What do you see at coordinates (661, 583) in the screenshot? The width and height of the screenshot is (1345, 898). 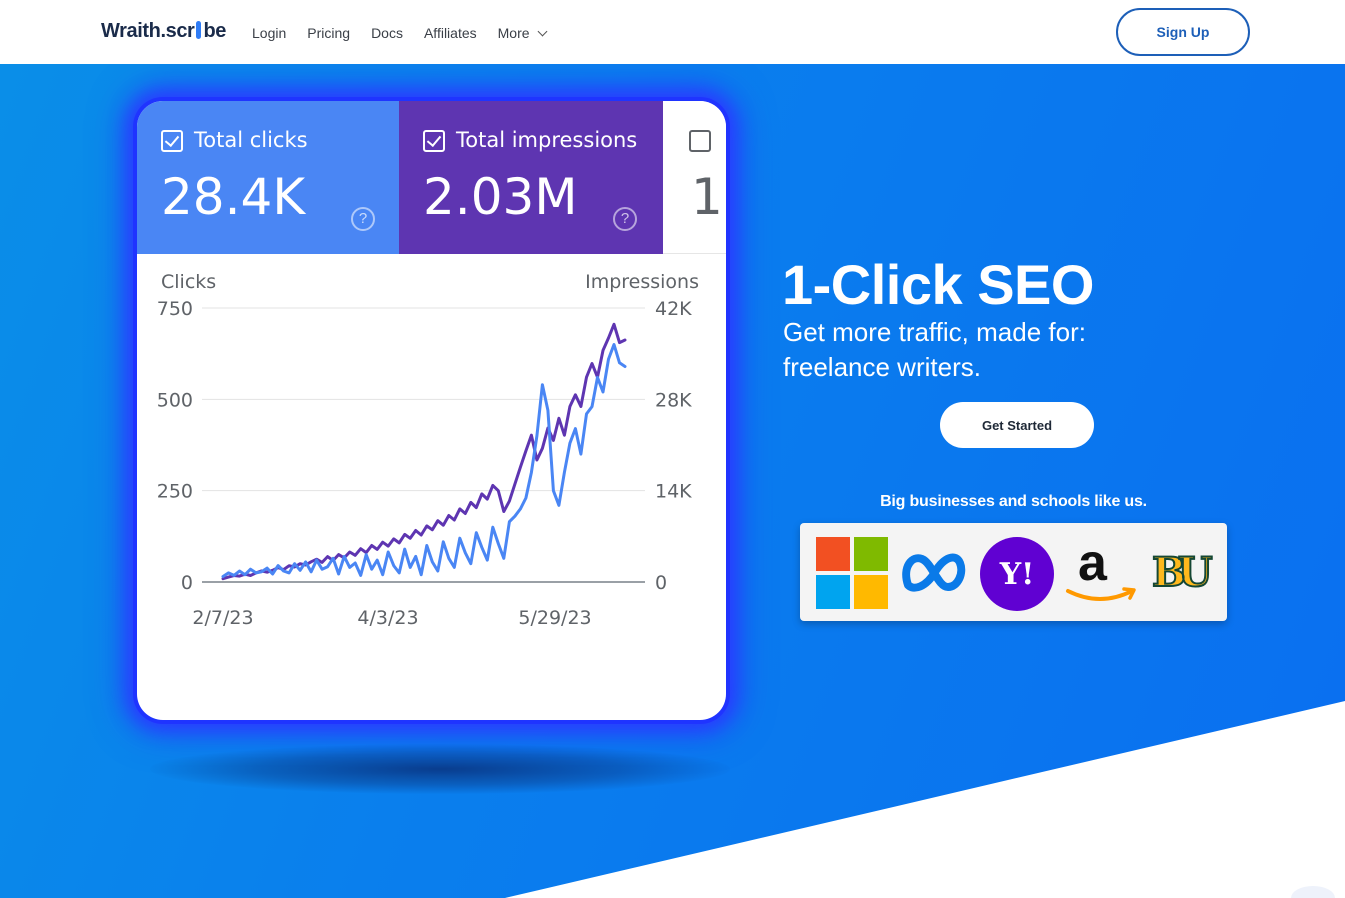 I see `y-tick-right: 0` at bounding box center [661, 583].